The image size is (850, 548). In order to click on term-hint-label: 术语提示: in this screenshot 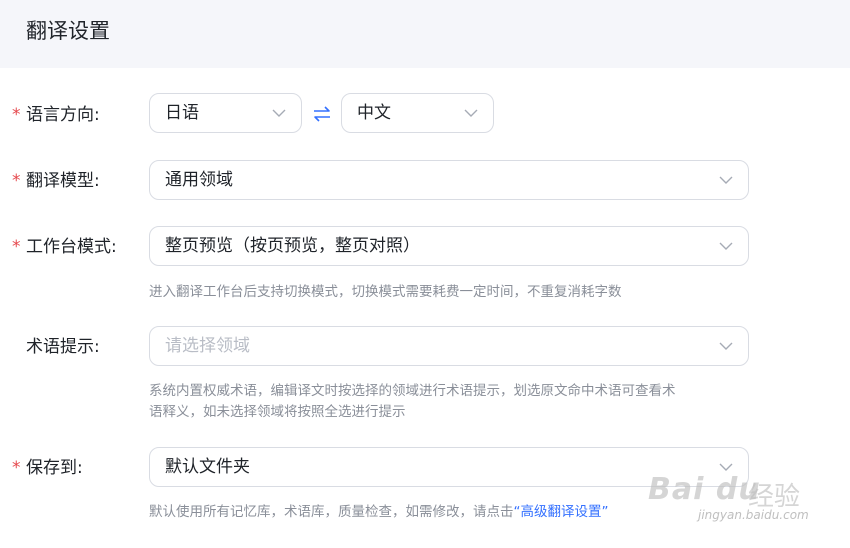, I will do `click(56, 347)`.